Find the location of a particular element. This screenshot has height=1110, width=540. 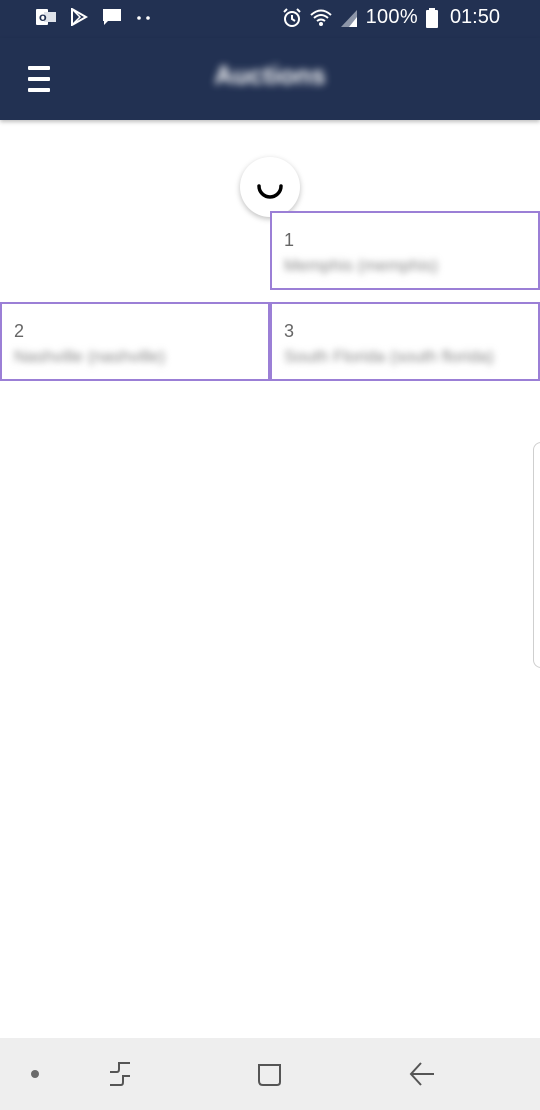

navigation-bar is located at coordinates (270, 1074).